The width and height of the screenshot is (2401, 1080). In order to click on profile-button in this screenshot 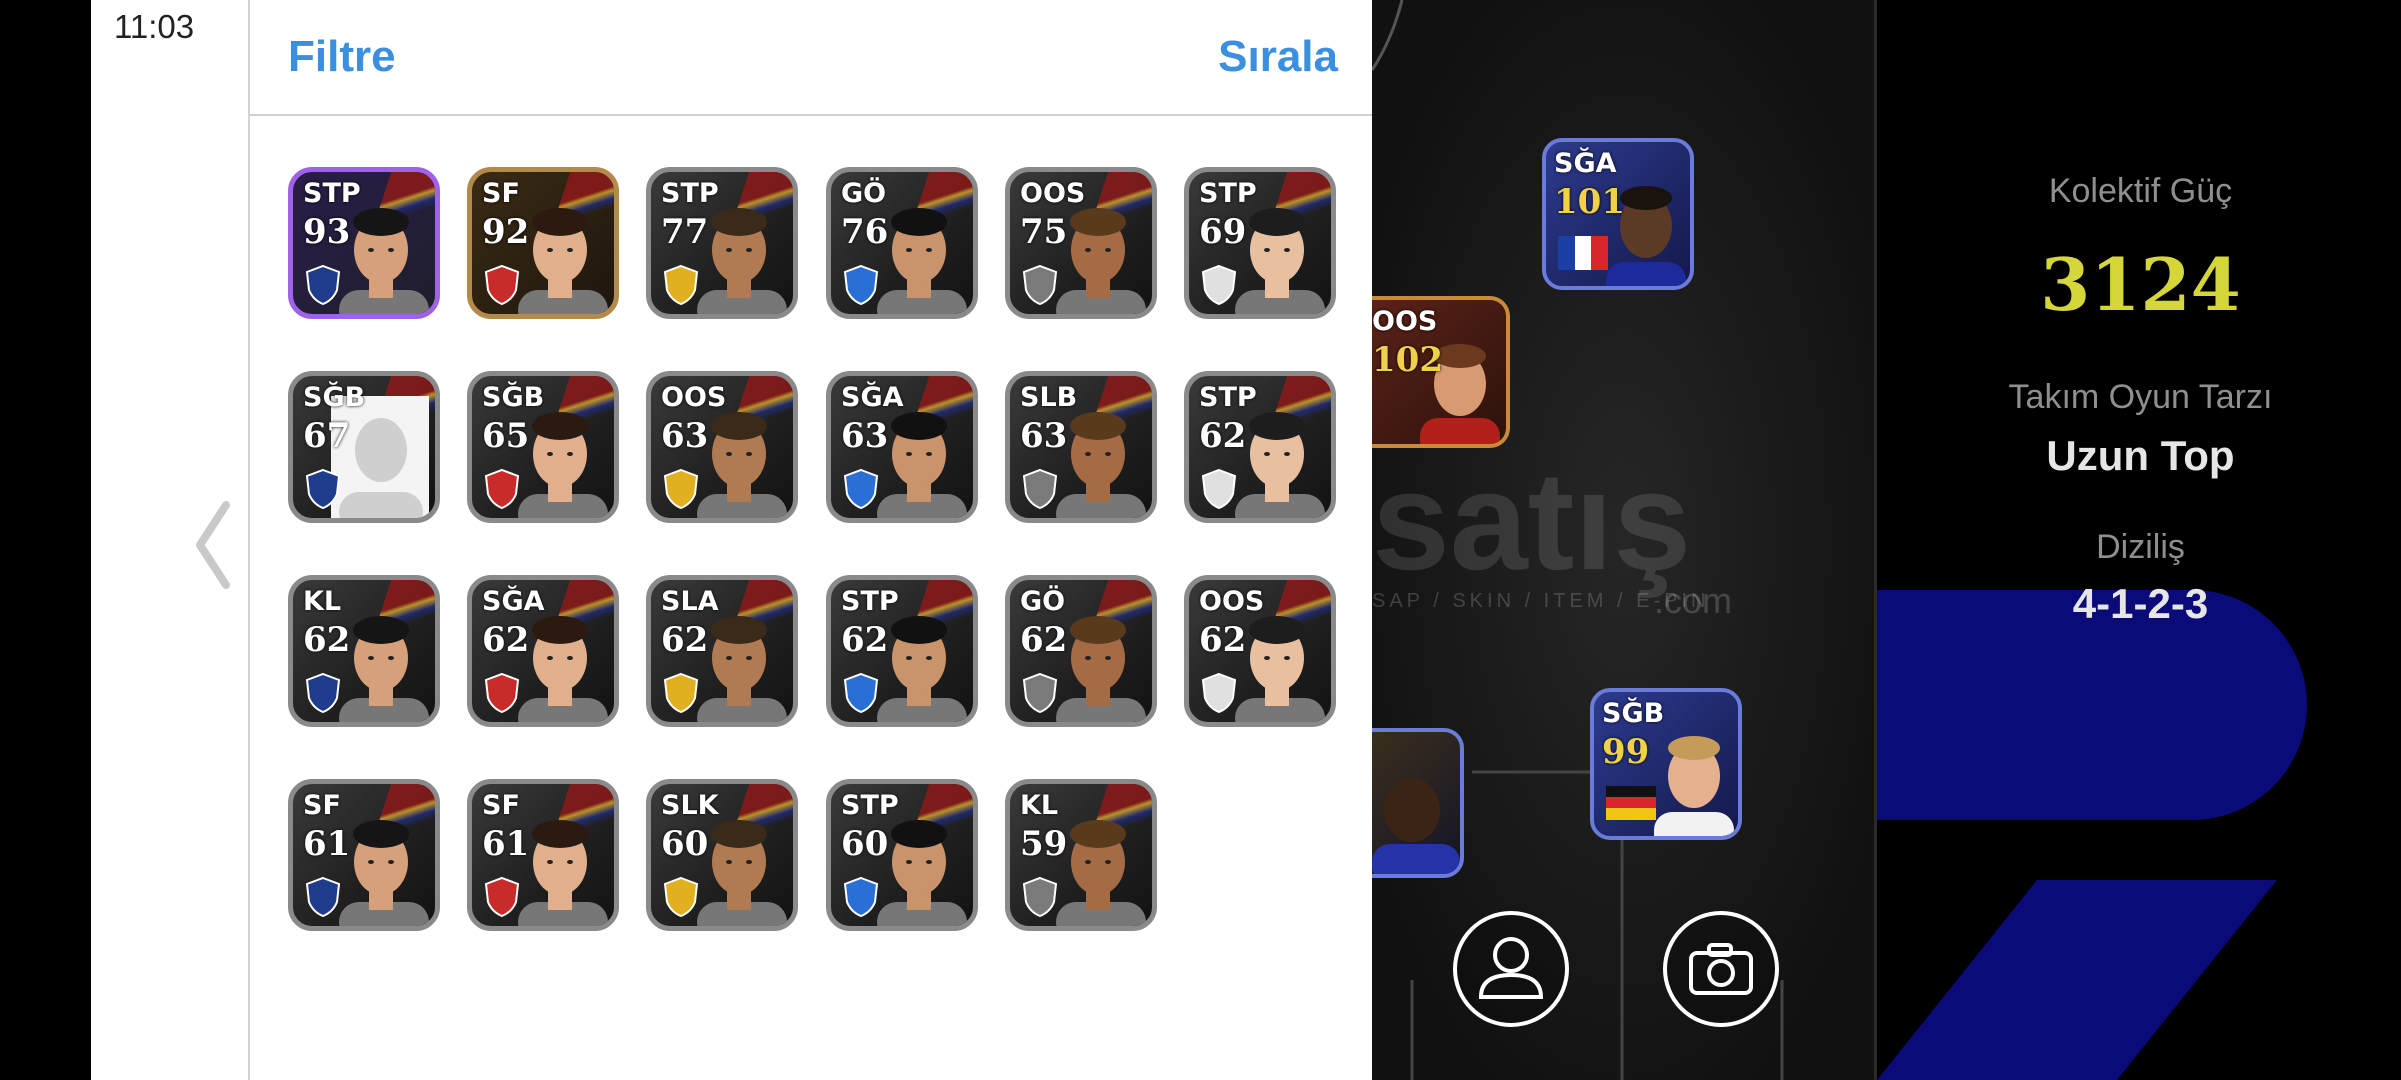, I will do `click(1511, 969)`.